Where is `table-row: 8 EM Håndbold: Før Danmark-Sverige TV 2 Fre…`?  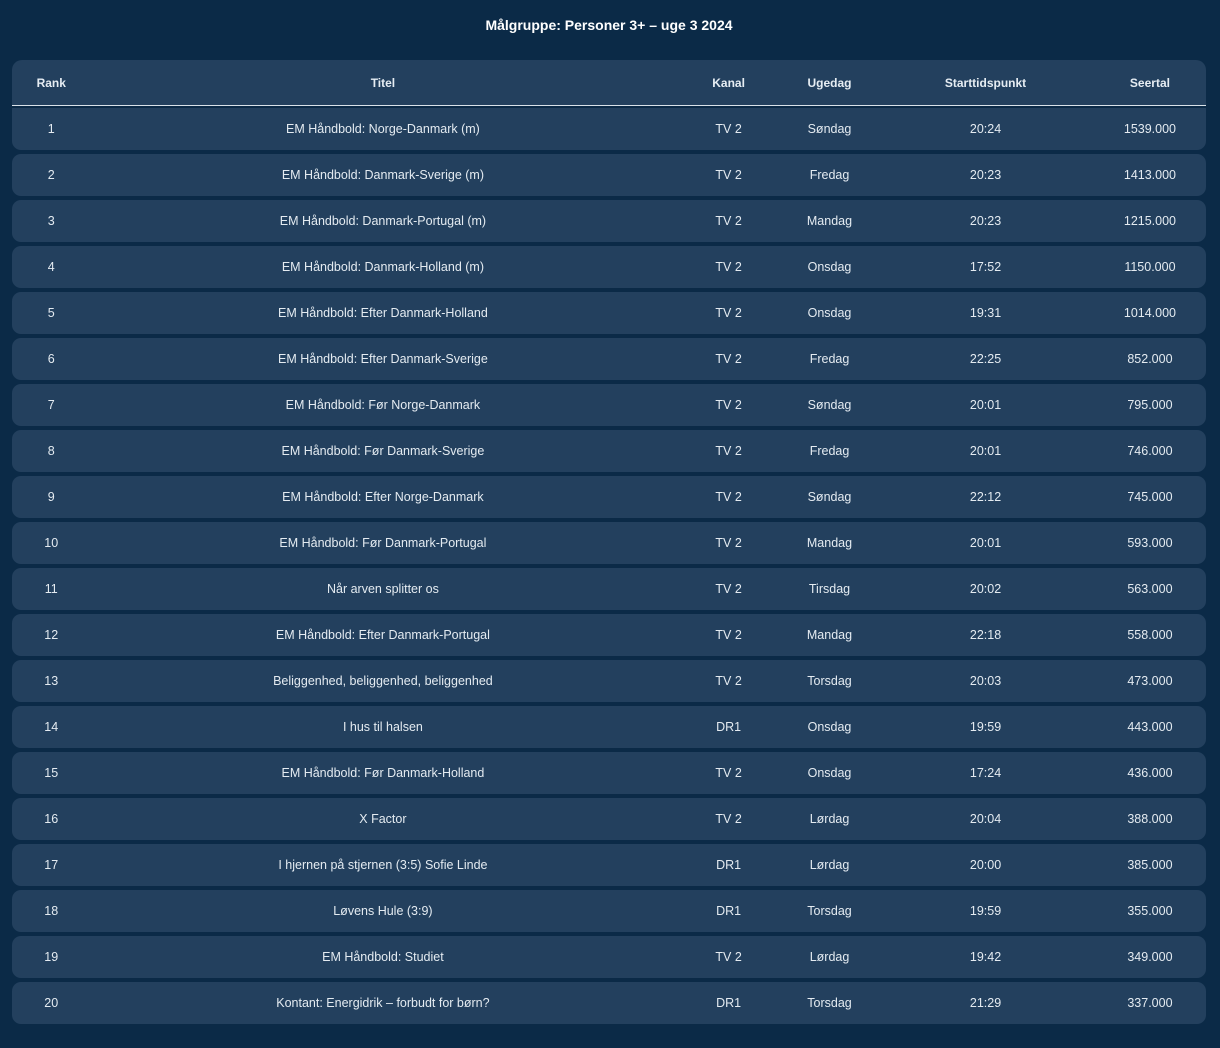 table-row: 8 EM Håndbold: Før Danmark-Sverige TV 2 Fre… is located at coordinates (609, 451).